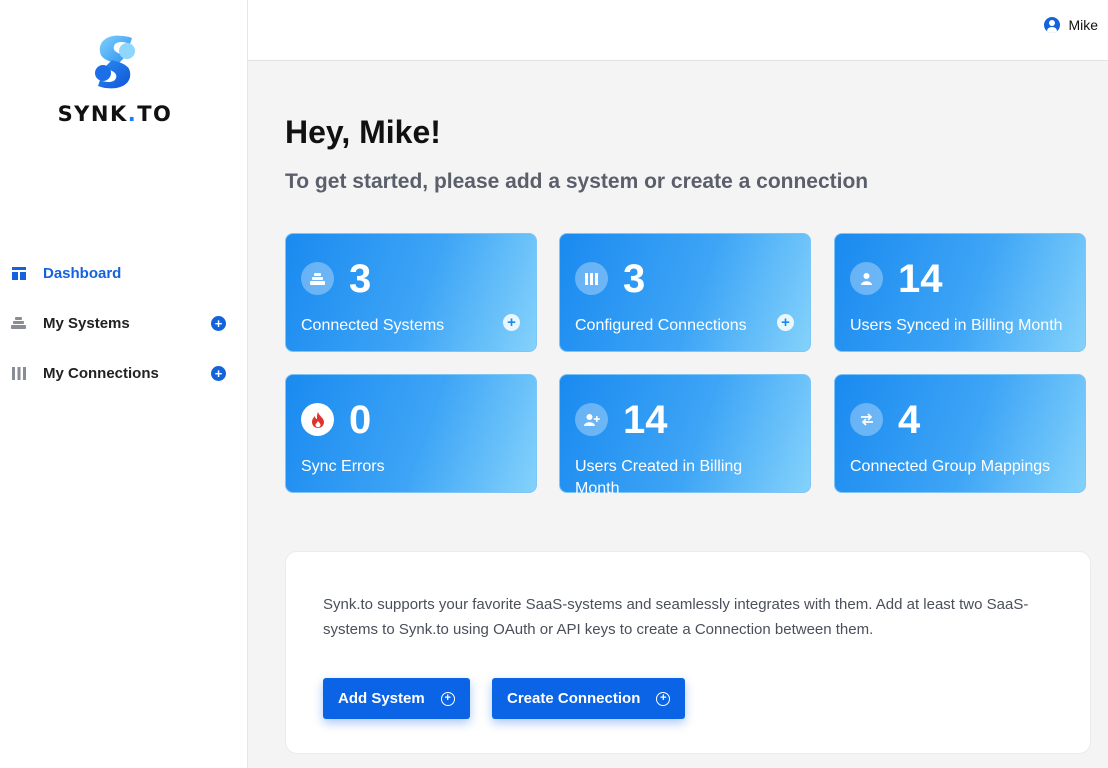 This screenshot has width=1108, height=768. What do you see at coordinates (685, 292) in the screenshot?
I see `stat-card-configured-connections: 3 Configured Connections +` at bounding box center [685, 292].